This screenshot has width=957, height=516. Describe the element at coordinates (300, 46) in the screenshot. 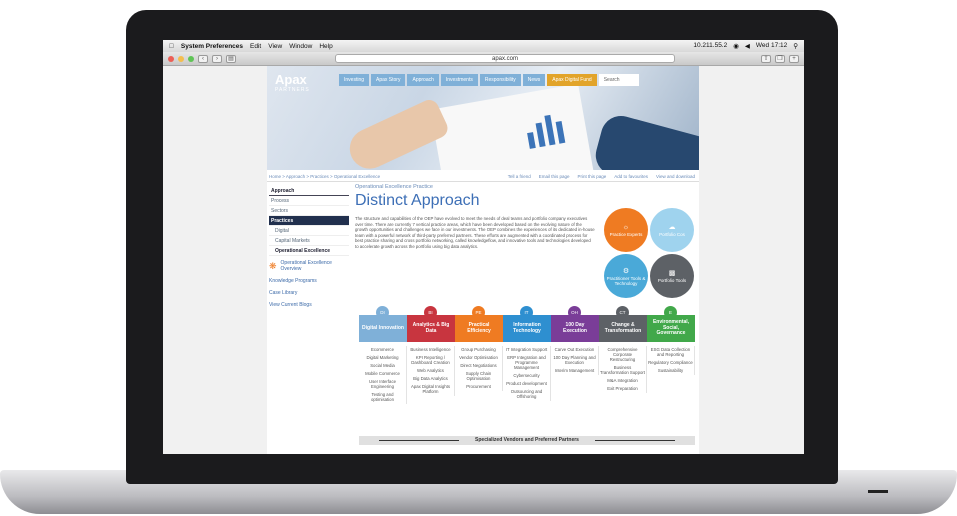

I see `menu-window: Window` at that location.